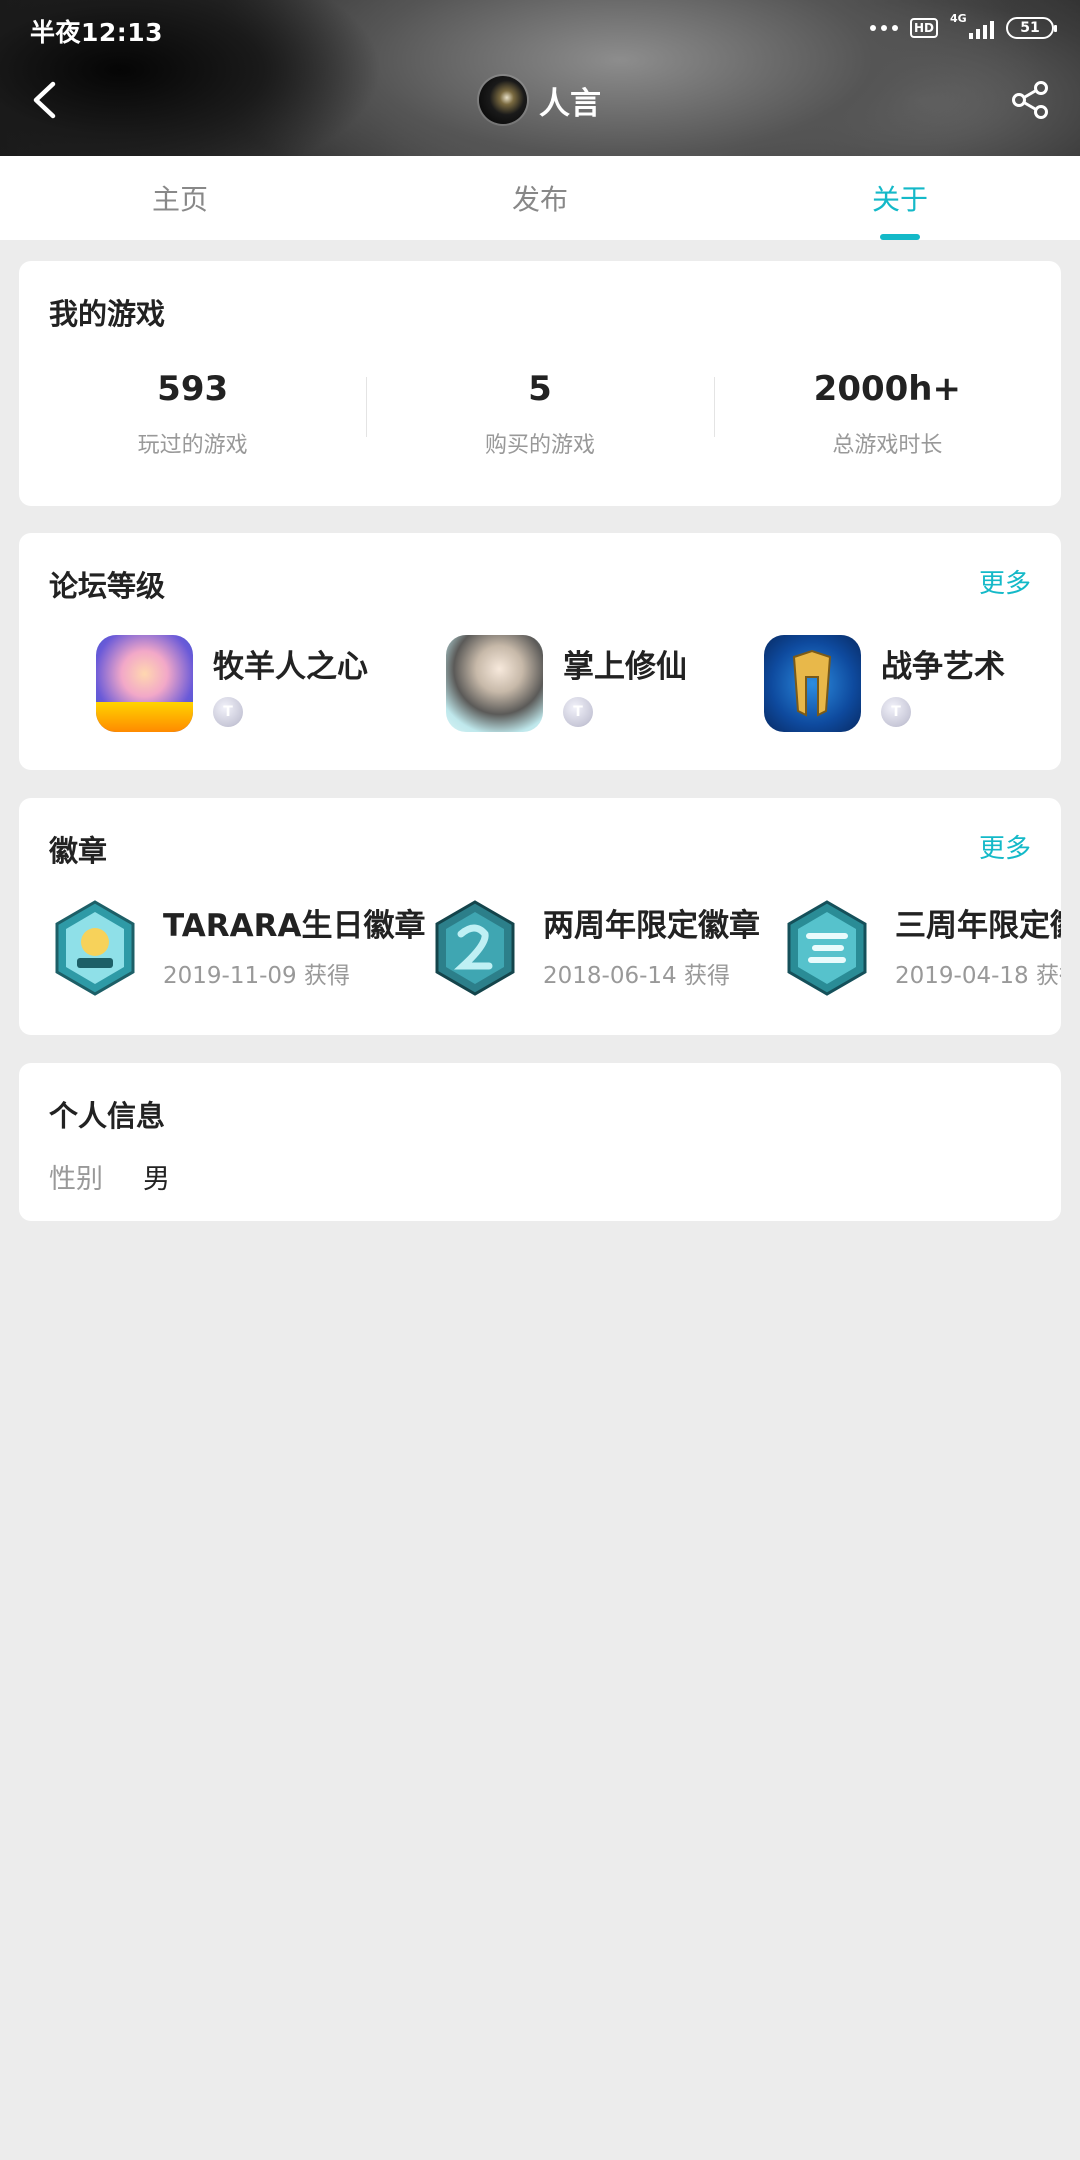 The width and height of the screenshot is (1080, 2160). I want to click on game-stats: 593 玩过的游戏 5 购买的游戏 2000h+ 总游戏时长, so click(540, 414).